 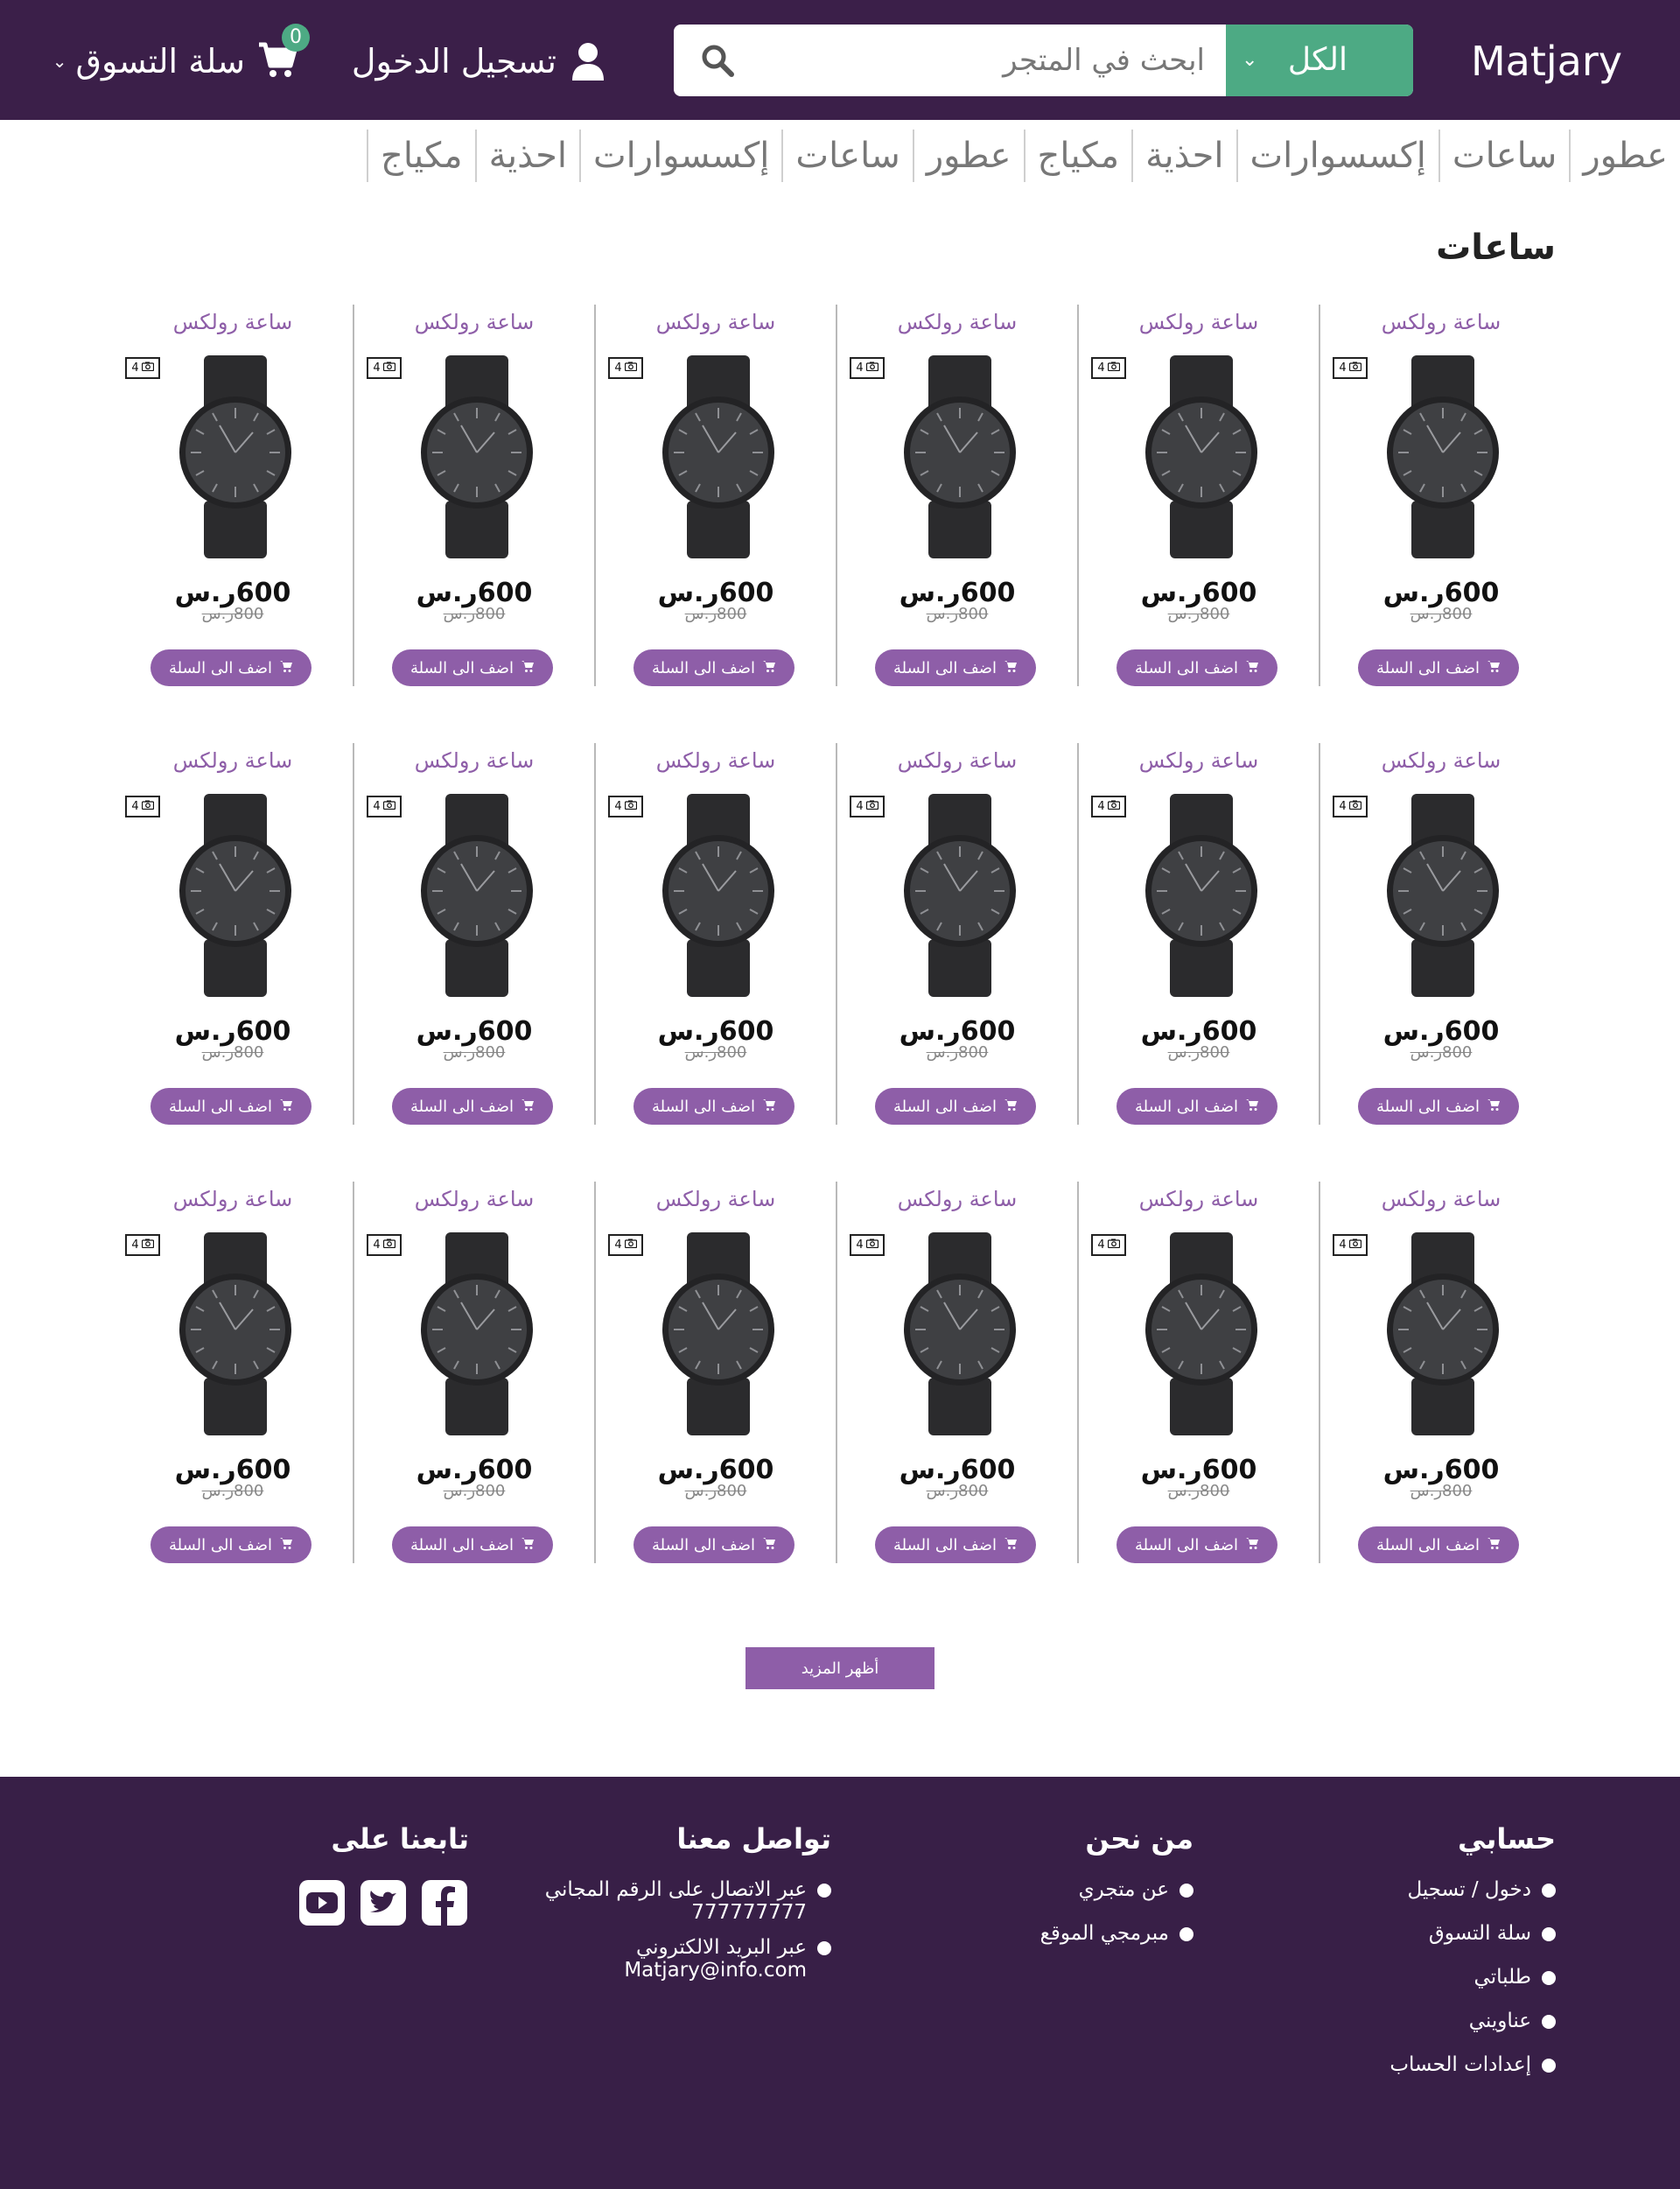 What do you see at coordinates (1473, 2065) in the screenshot?
I see `footer-link-settings: إعدادات الحساب` at bounding box center [1473, 2065].